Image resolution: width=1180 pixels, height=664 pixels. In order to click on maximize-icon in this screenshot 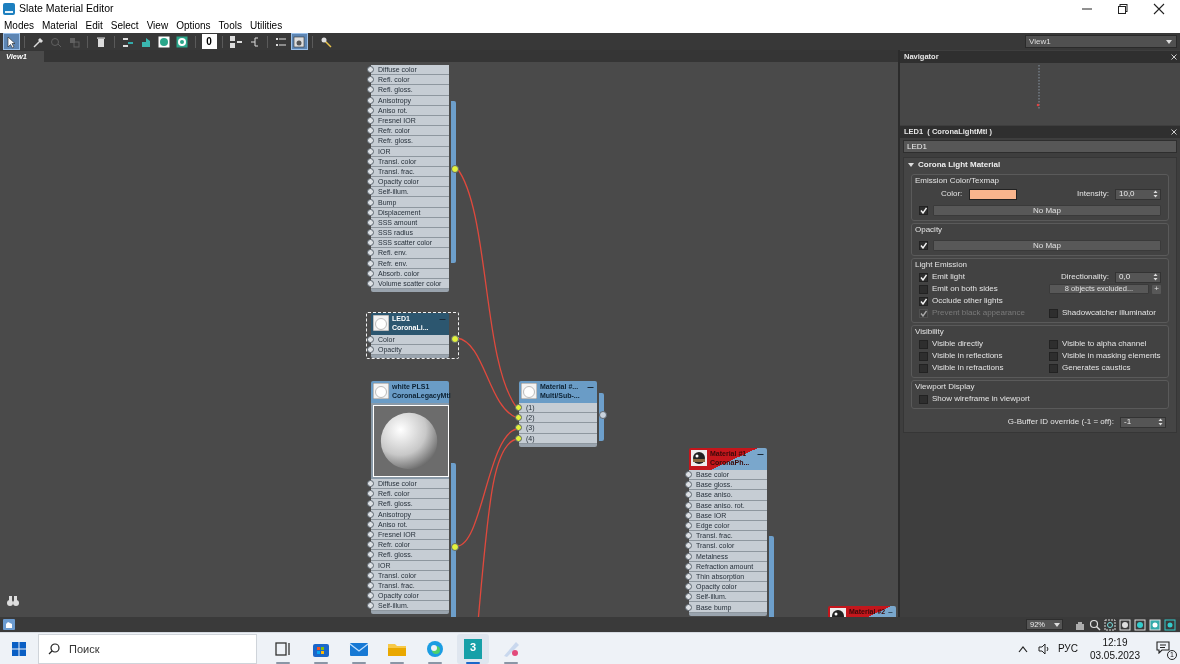, I will do `click(1123, 8)`.